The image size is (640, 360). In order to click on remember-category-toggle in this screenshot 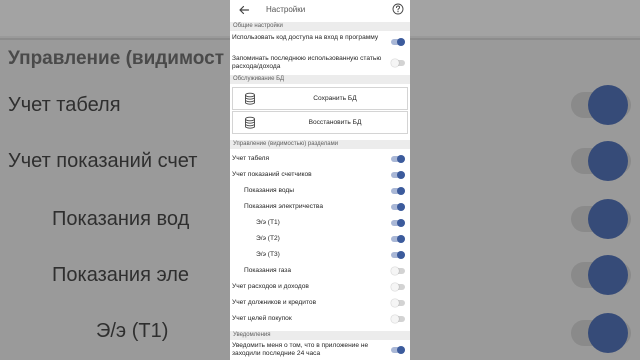, I will do `click(398, 63)`.